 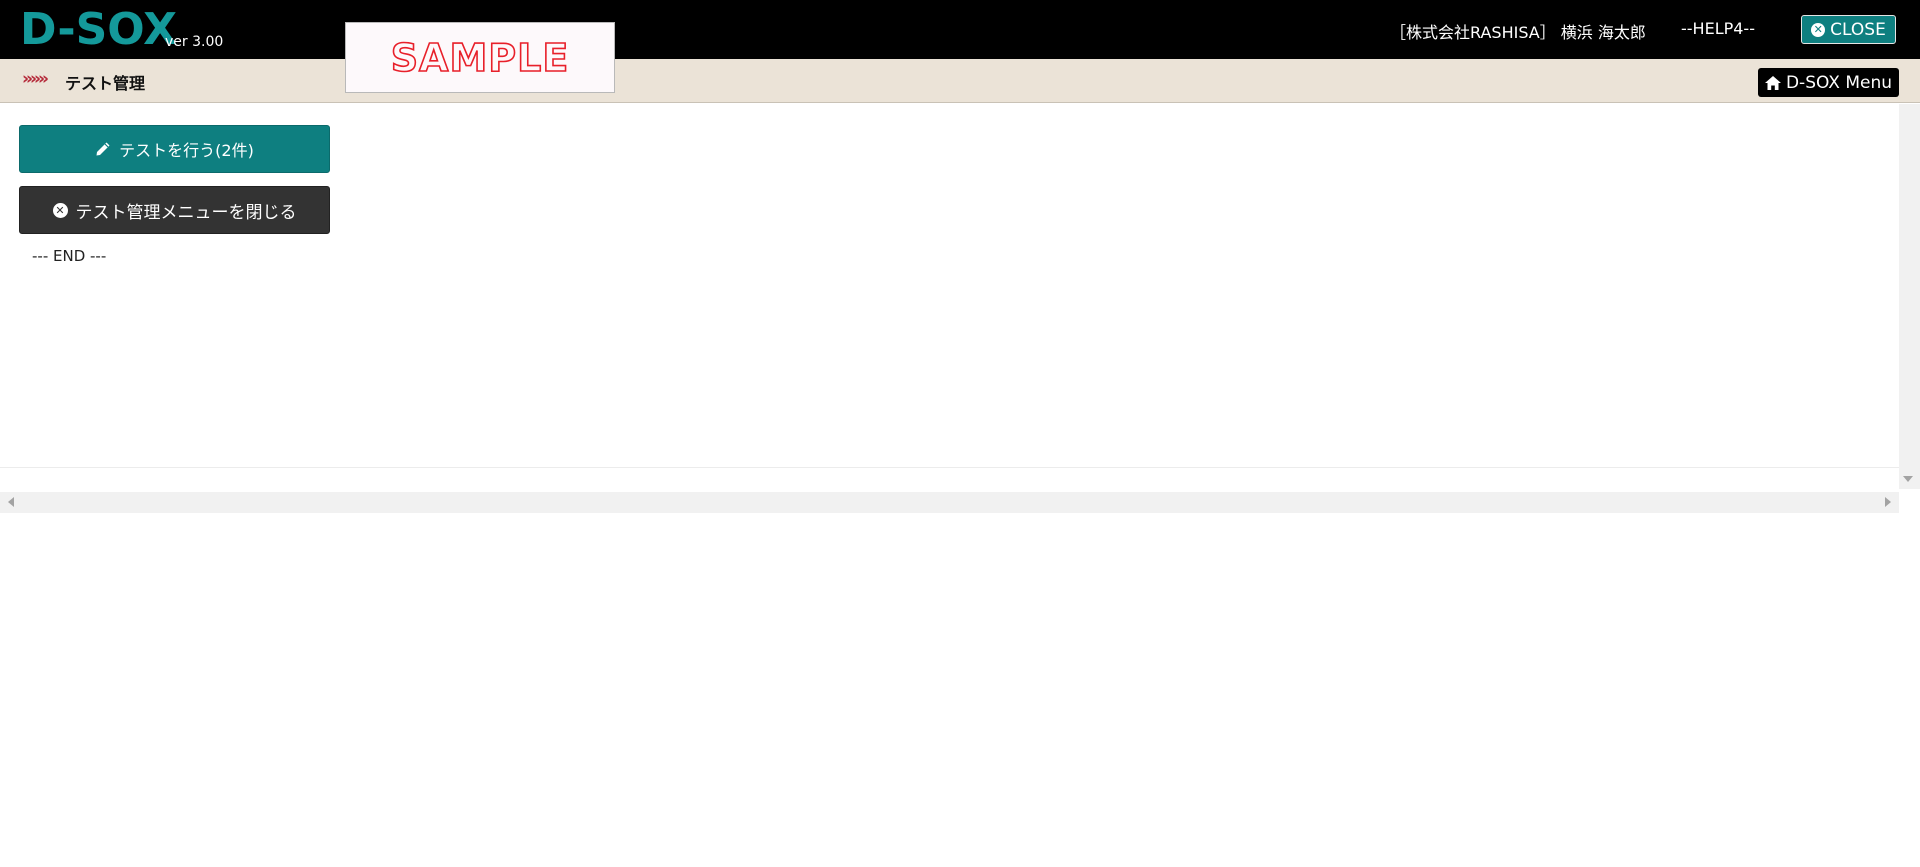 I want to click on run-test-button-label: テストを行う(2件), so click(x=186, y=150).